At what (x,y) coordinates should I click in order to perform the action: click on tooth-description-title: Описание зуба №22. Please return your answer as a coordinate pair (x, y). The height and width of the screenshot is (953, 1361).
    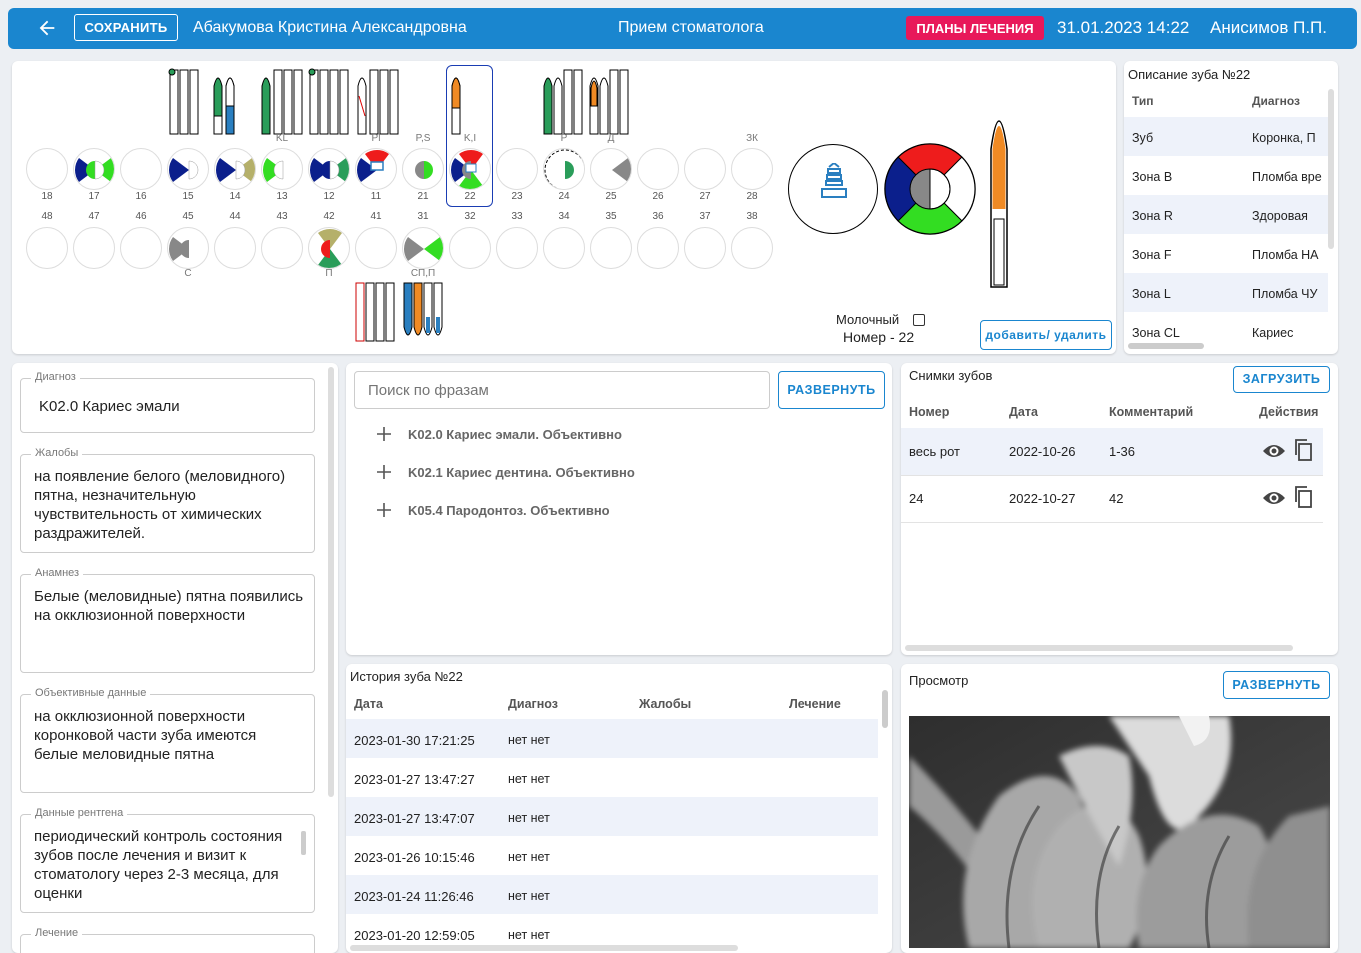
    Looking at the image, I should click on (1189, 74).